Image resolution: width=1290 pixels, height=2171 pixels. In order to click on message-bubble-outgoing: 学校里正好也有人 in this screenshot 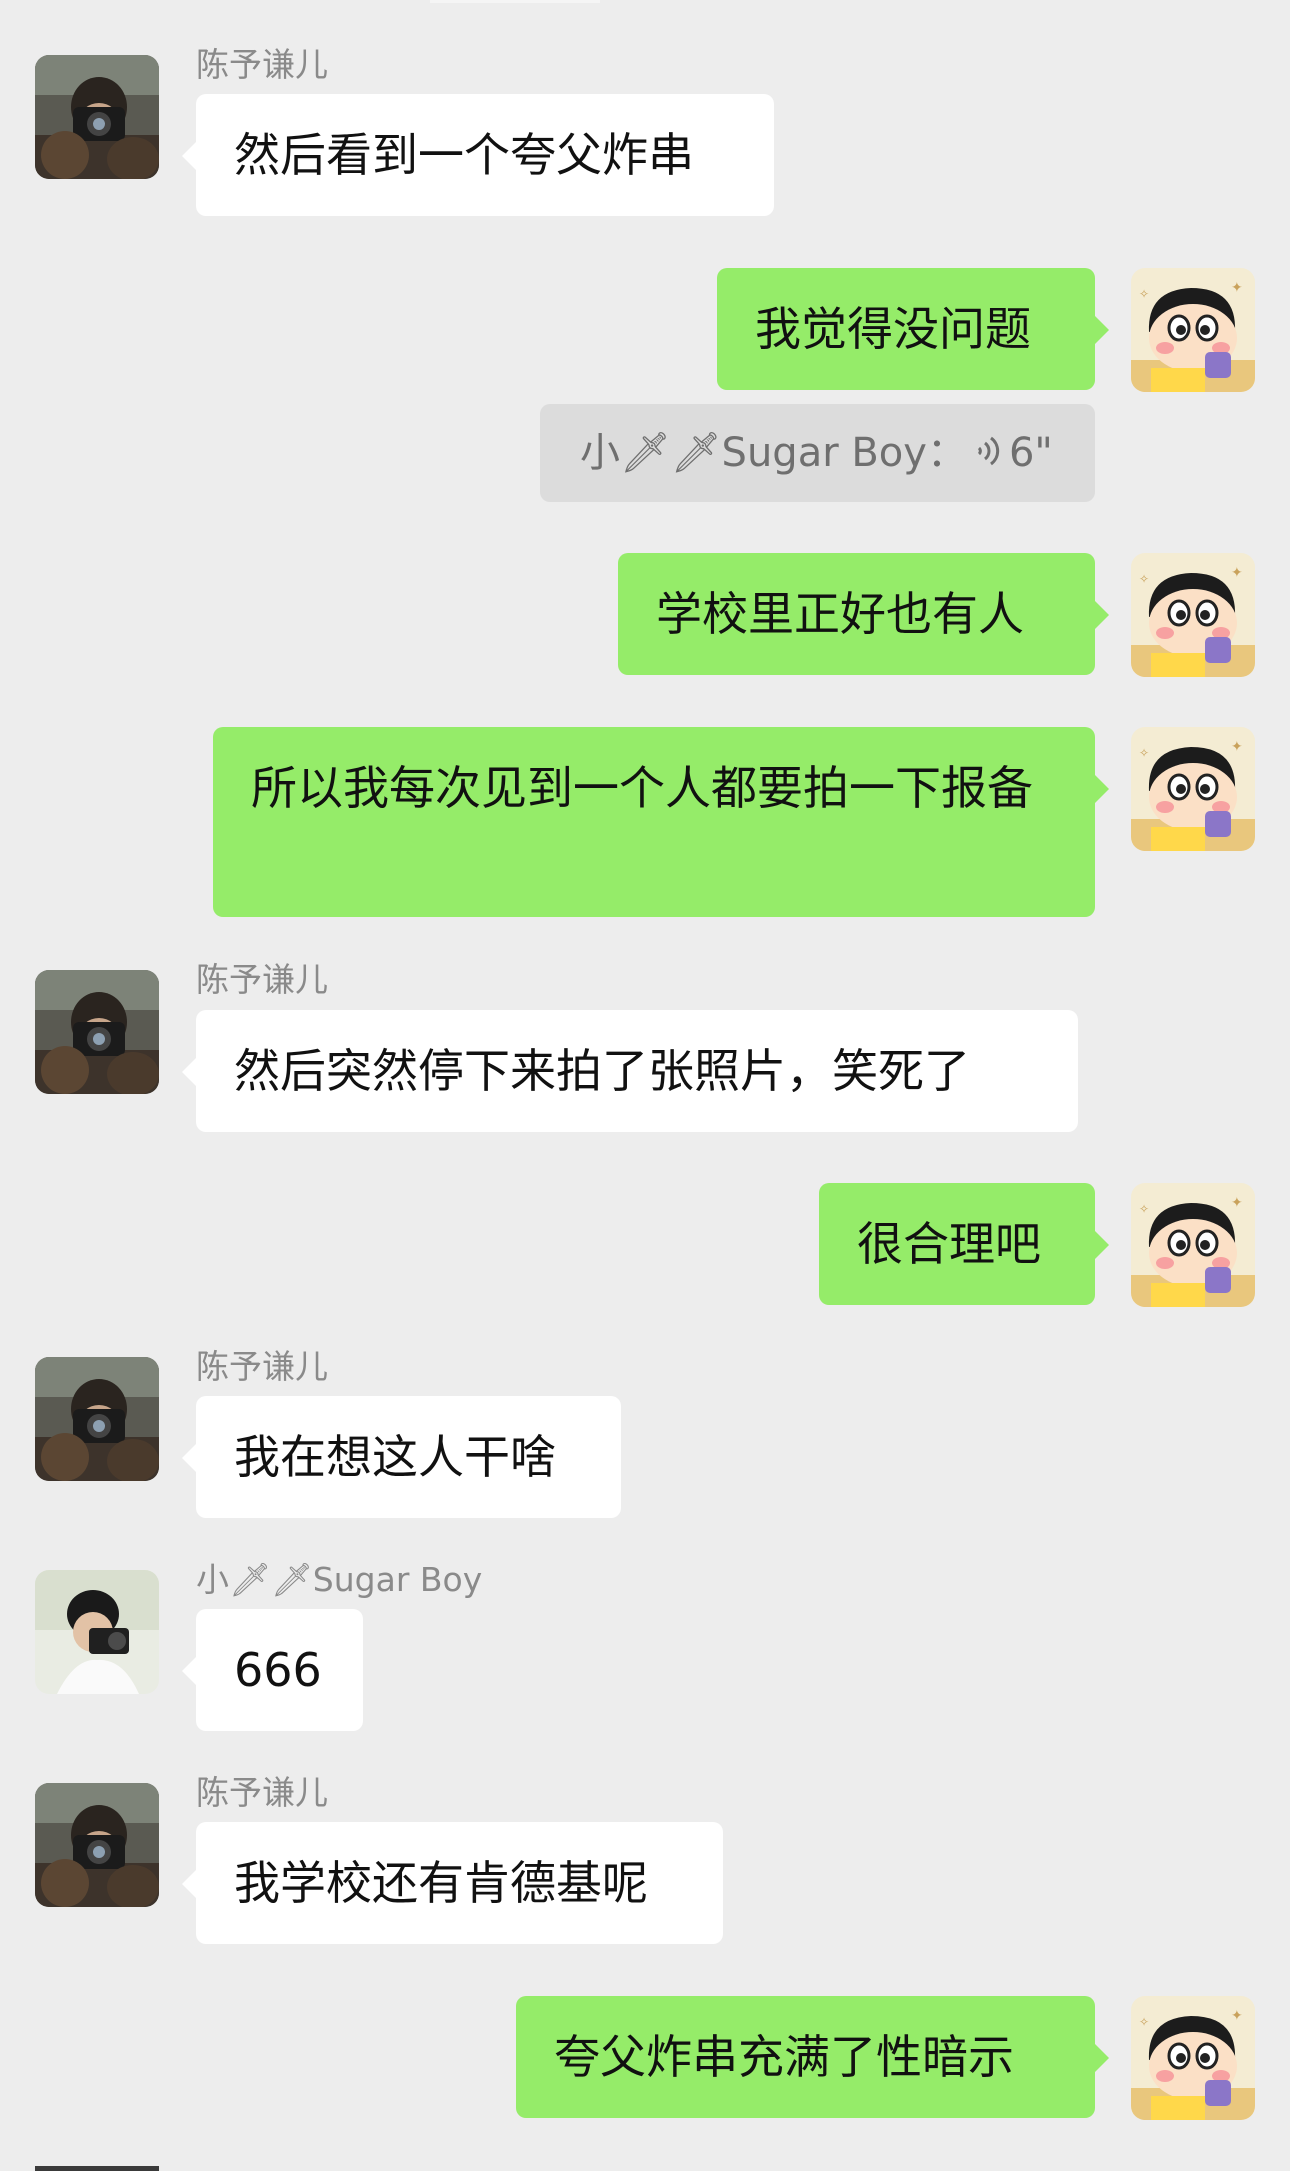, I will do `click(863, 614)`.